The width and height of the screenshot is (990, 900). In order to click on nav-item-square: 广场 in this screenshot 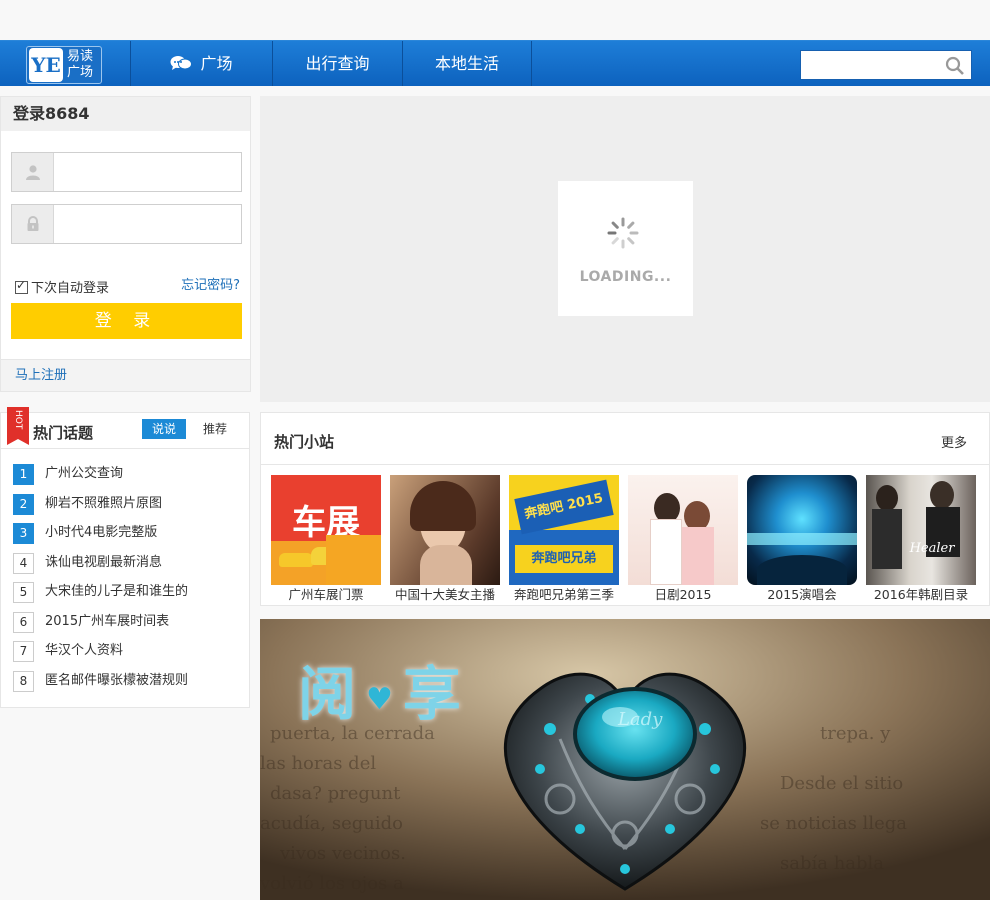, I will do `click(201, 63)`.